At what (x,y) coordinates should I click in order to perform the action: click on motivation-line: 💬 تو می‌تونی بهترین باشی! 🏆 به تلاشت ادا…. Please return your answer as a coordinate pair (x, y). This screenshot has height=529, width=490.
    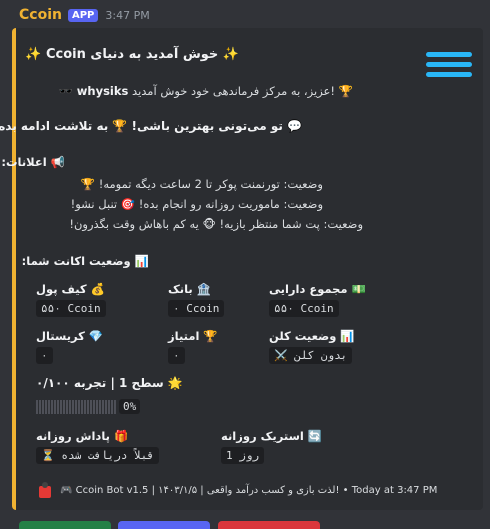
    Looking at the image, I should click on (151, 126).